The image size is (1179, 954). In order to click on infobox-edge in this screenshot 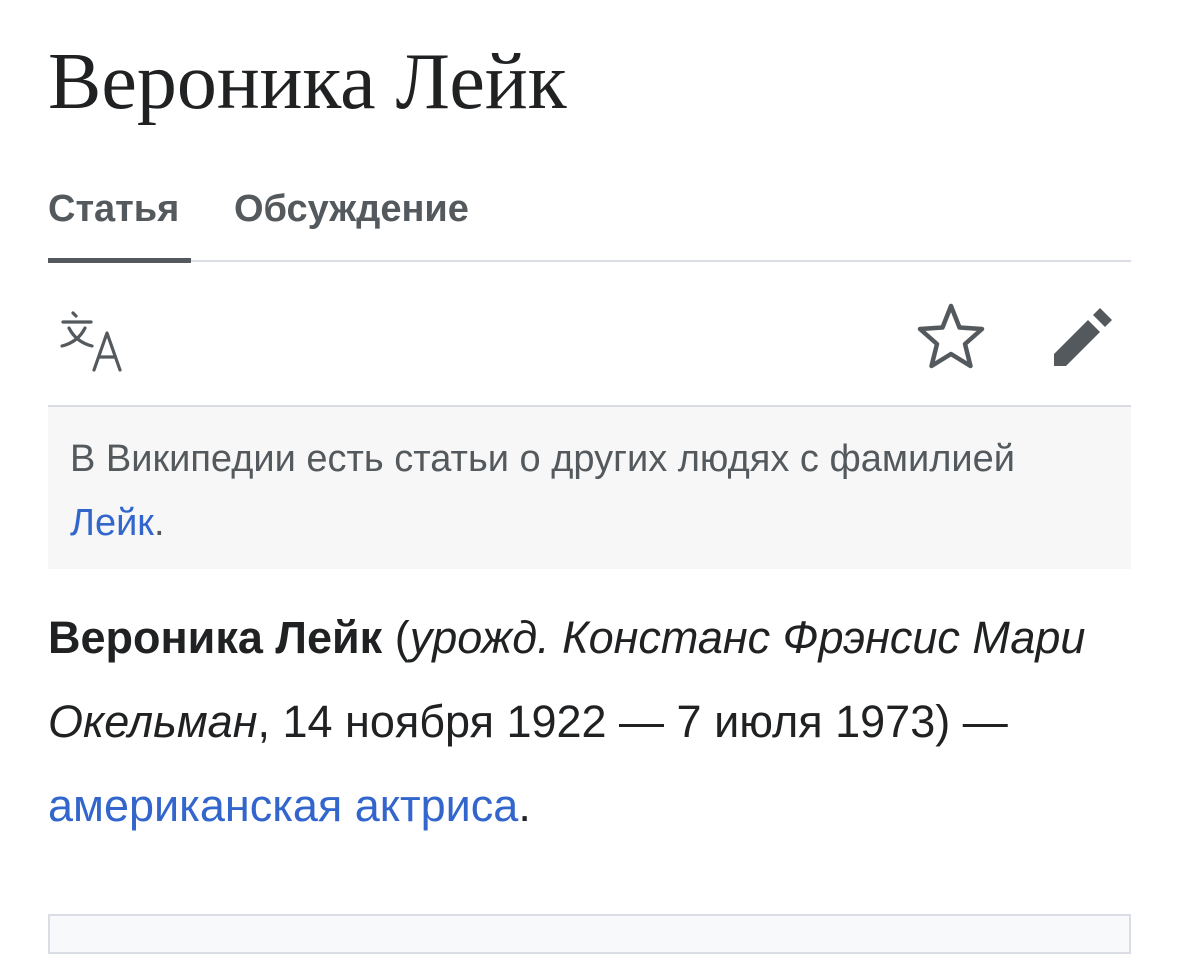, I will do `click(589, 934)`.